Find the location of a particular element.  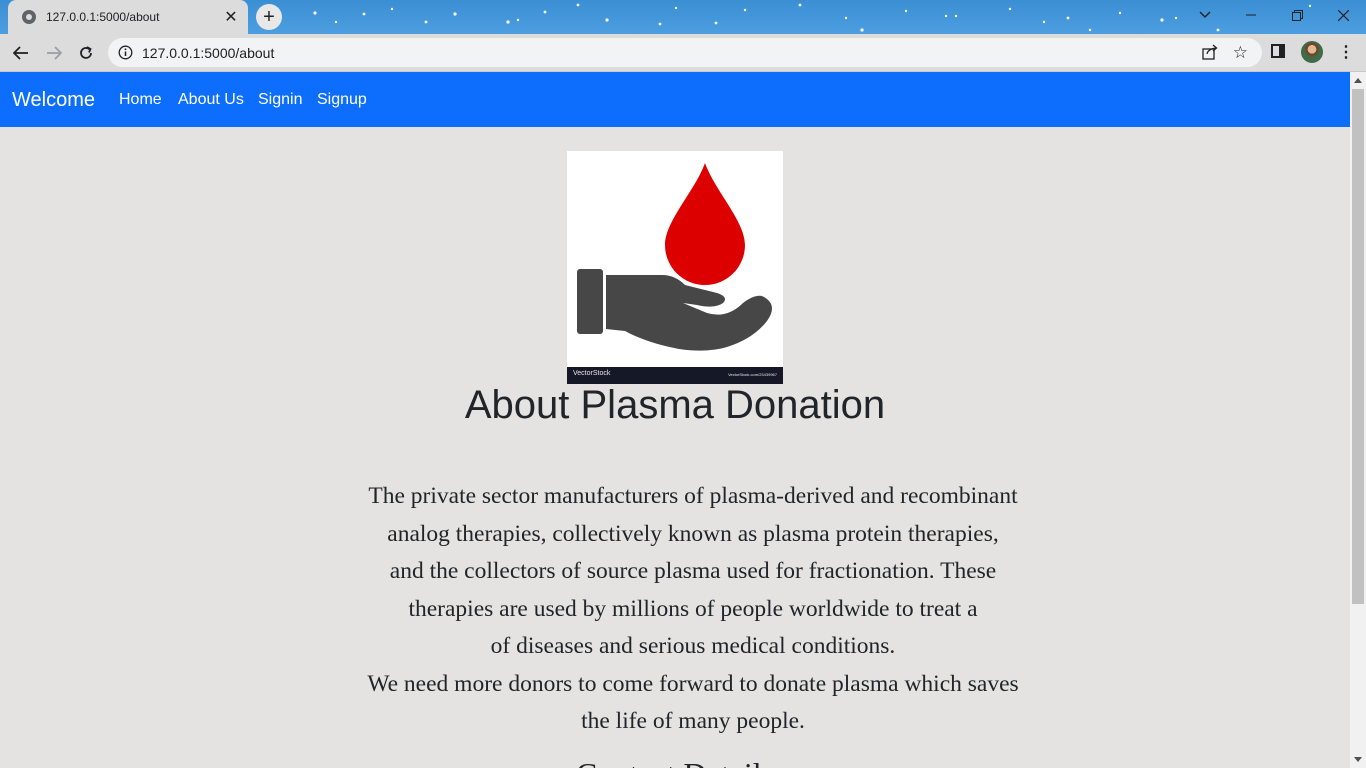

scroll-down-arrow-icon is located at coordinates (1358, 759).